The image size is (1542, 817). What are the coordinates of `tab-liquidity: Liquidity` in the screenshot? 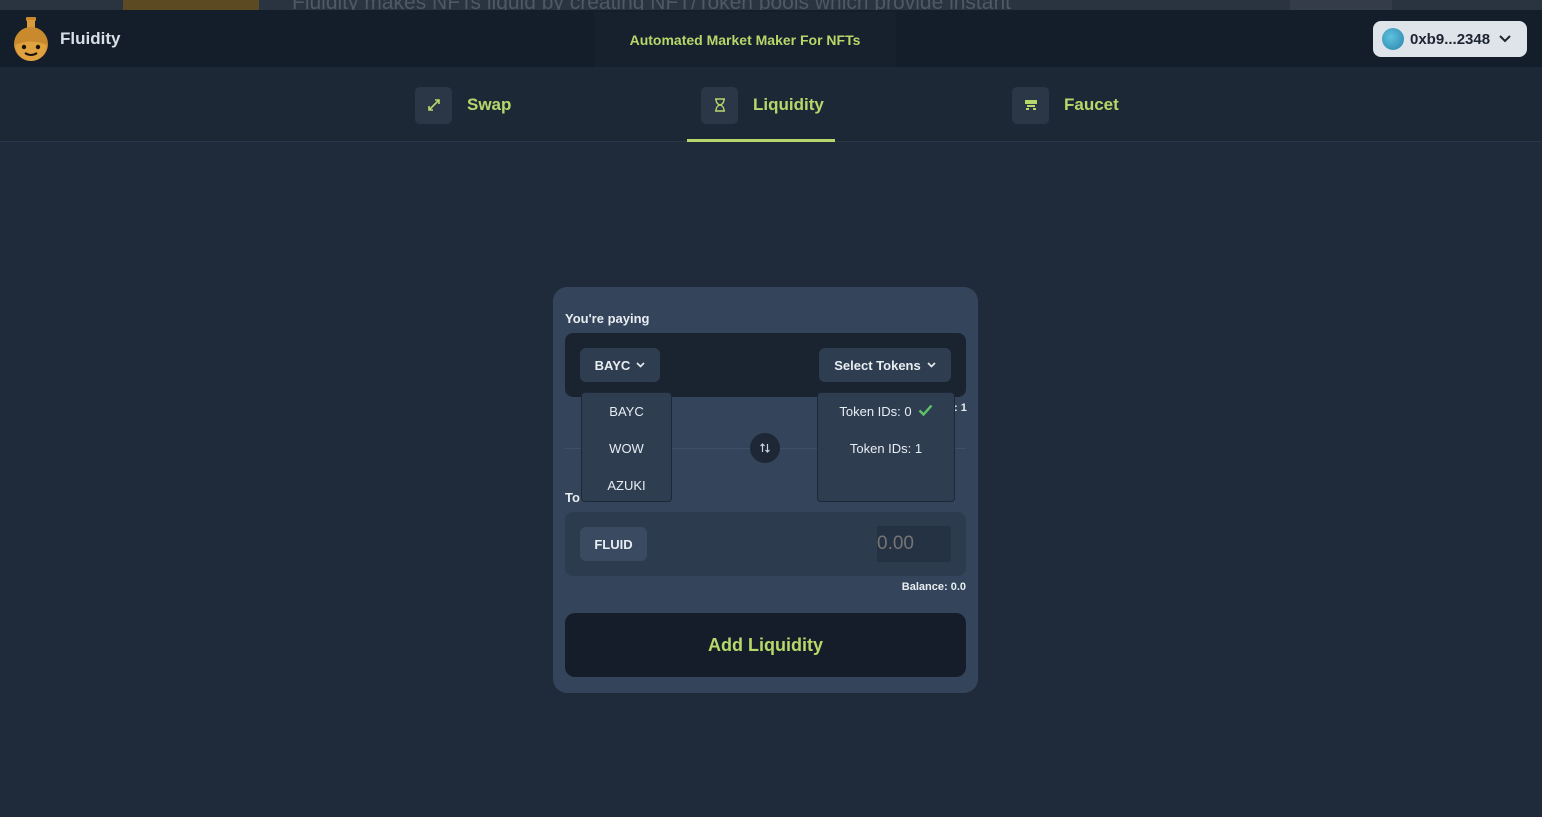 It's located at (762, 105).